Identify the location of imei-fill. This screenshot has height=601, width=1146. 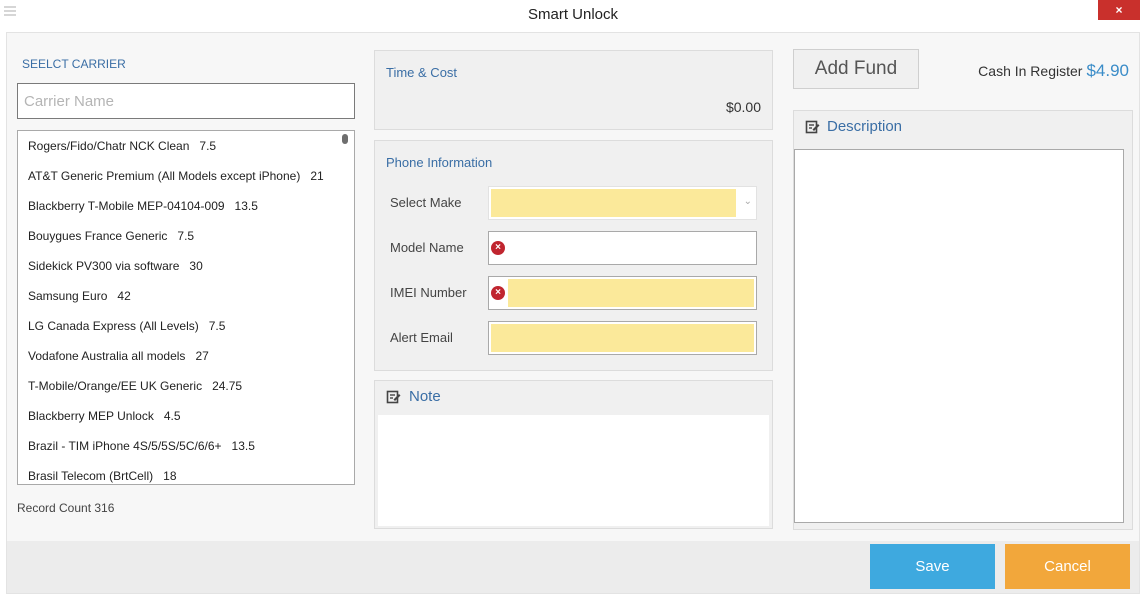
(631, 293).